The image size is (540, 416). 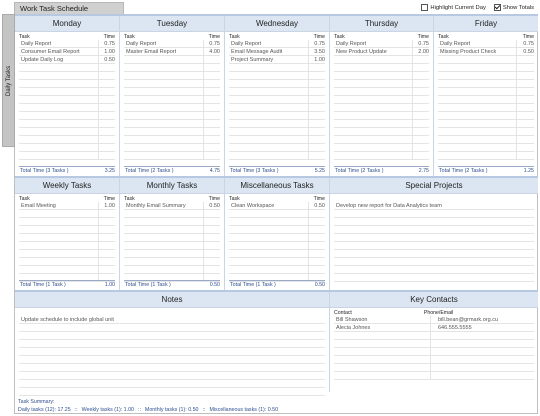 What do you see at coordinates (69, 8) in the screenshot?
I see `sheet-title-tab: Work Task Schedule` at bounding box center [69, 8].